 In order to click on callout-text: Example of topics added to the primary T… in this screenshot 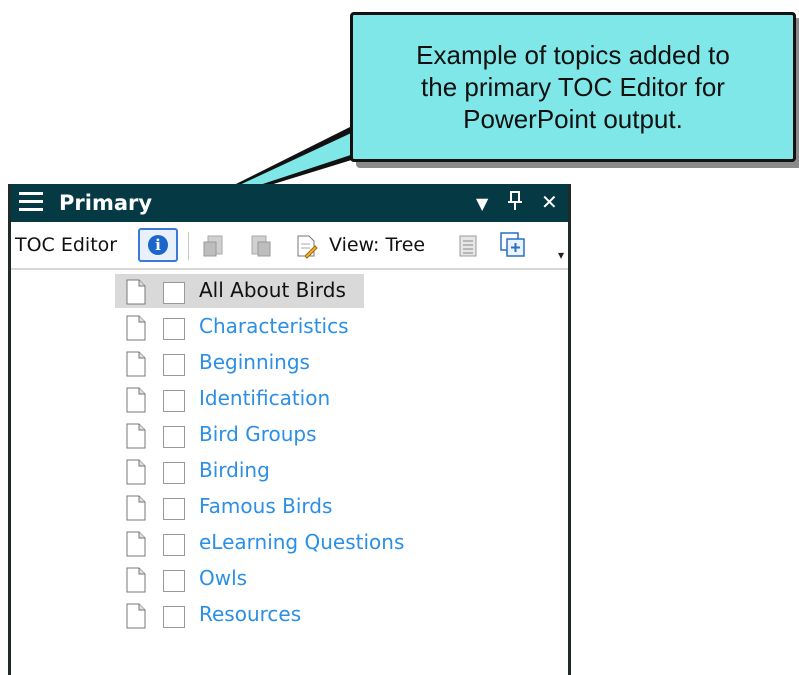, I will do `click(573, 87)`.